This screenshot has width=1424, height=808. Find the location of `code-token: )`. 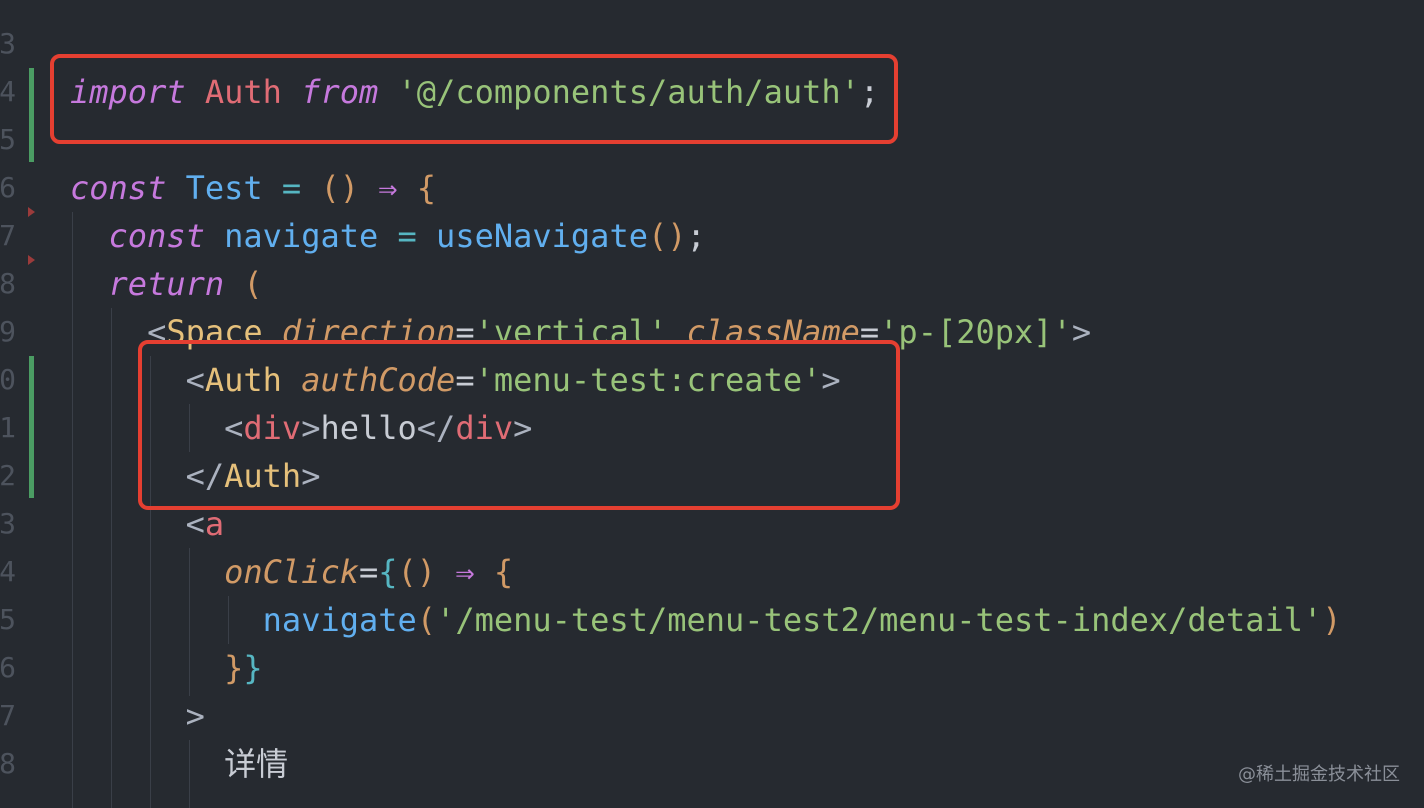

code-token: ) is located at coordinates (1332, 620).